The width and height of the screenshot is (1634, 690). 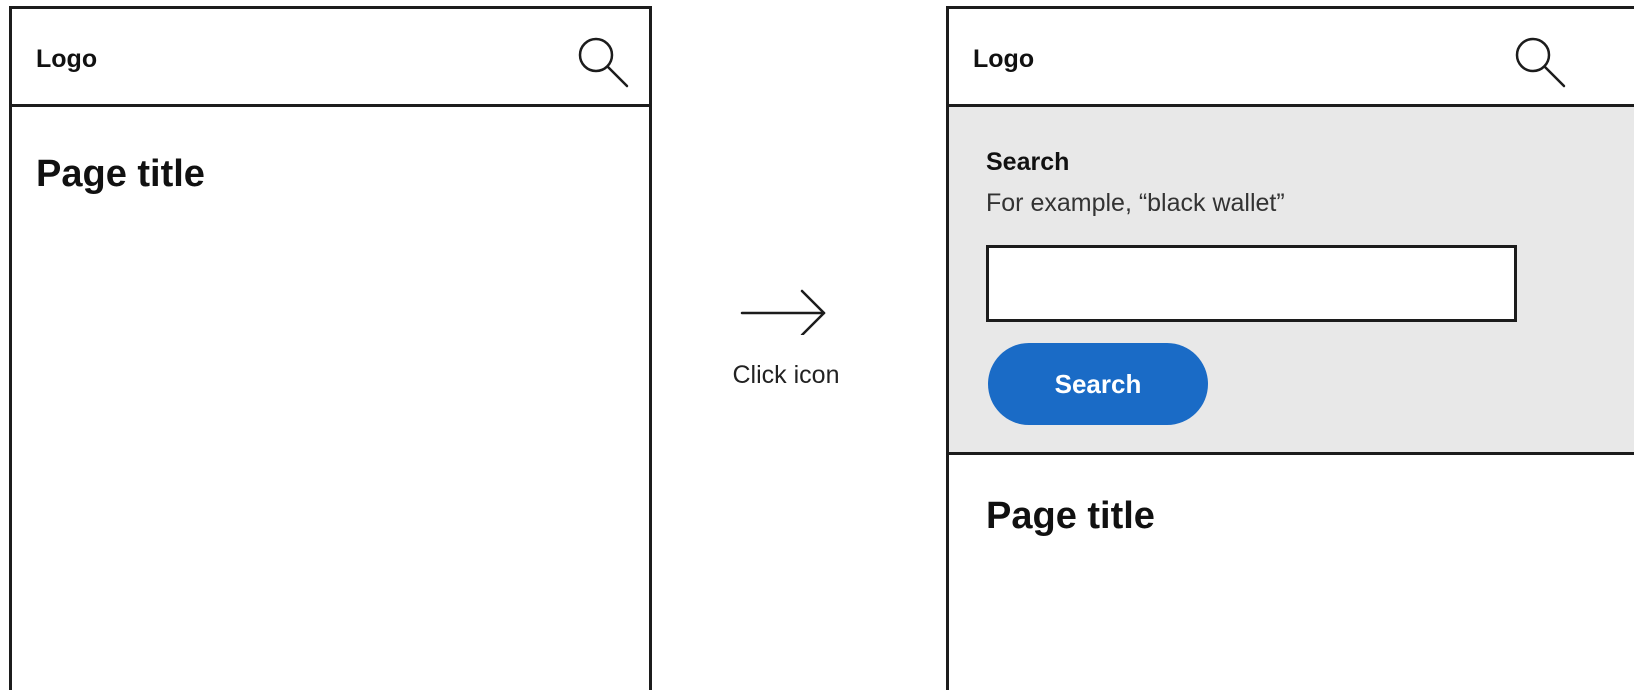 I want to click on arrow-right-icon, so click(x=783, y=312).